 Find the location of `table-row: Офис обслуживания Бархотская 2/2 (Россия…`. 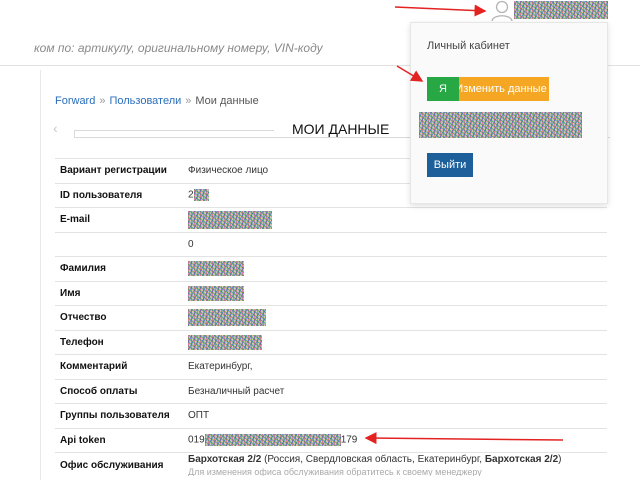

table-row: Офис обслуживания Бархотская 2/2 (Россия… is located at coordinates (331, 464).